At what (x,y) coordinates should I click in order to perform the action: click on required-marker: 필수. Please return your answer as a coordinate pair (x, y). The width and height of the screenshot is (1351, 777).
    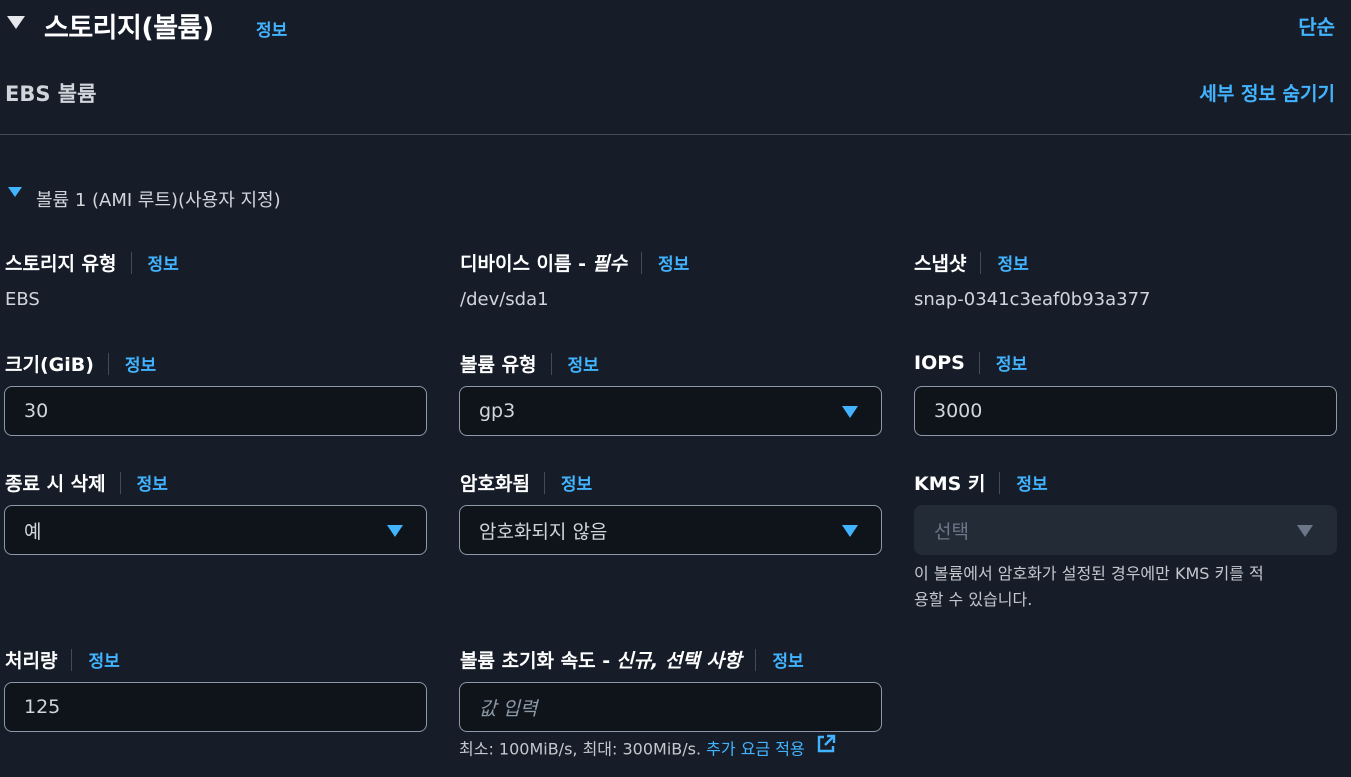
    Looking at the image, I should click on (609, 264).